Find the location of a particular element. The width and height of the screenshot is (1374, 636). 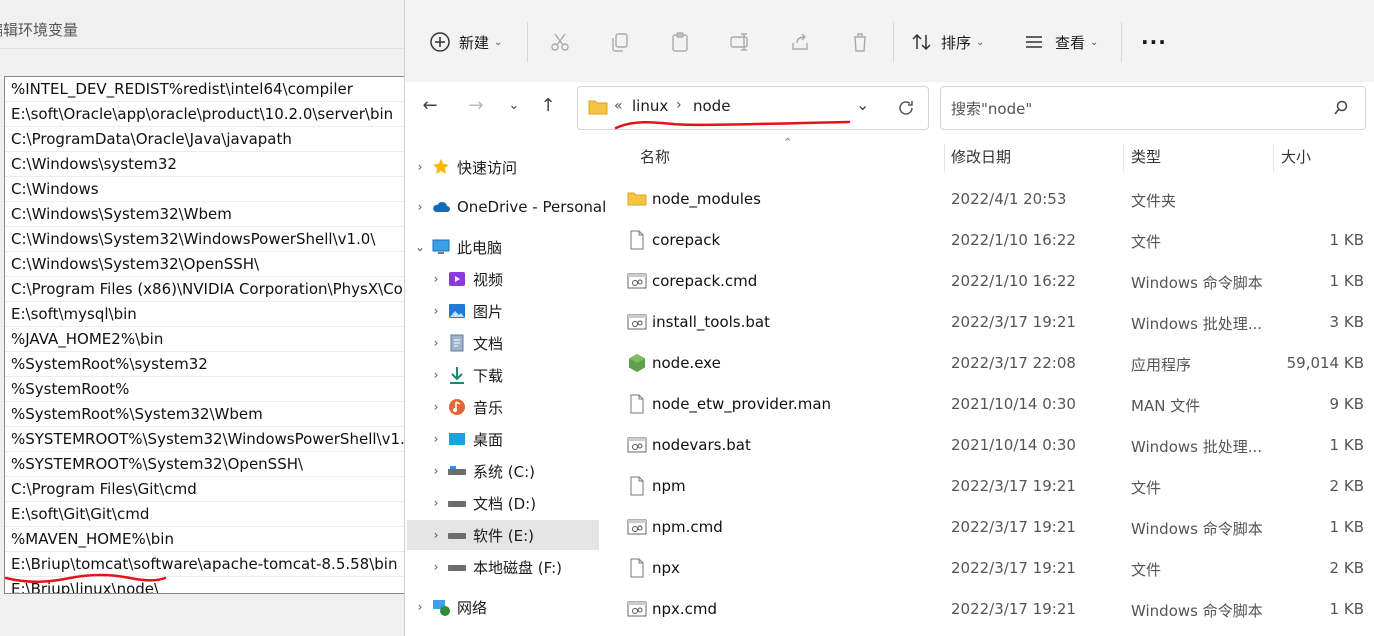

breadcrumb-linux: linux is located at coordinates (650, 106).